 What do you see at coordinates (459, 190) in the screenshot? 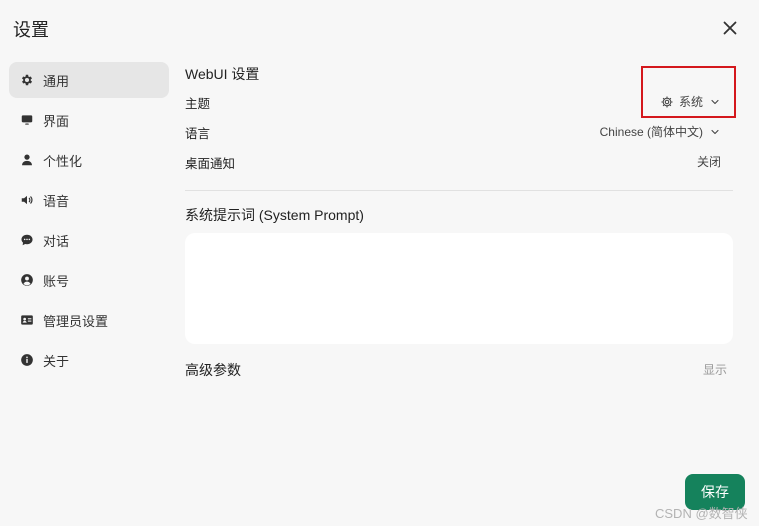
I see `divider` at bounding box center [459, 190].